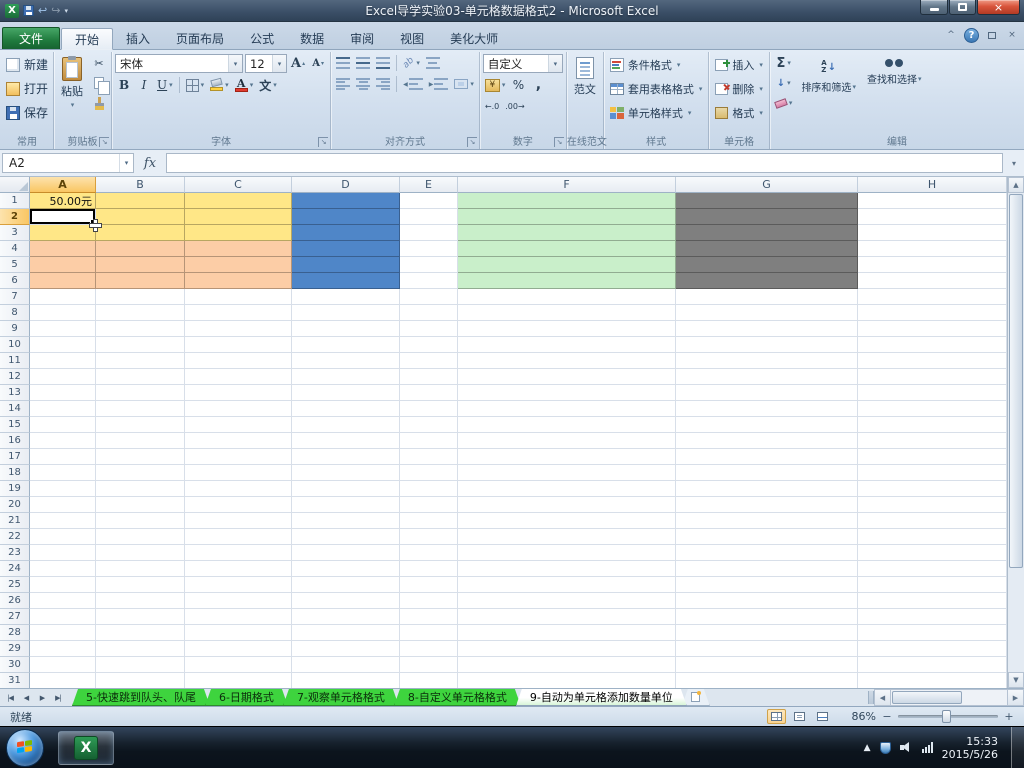  I want to click on cell-H10, so click(932, 345).